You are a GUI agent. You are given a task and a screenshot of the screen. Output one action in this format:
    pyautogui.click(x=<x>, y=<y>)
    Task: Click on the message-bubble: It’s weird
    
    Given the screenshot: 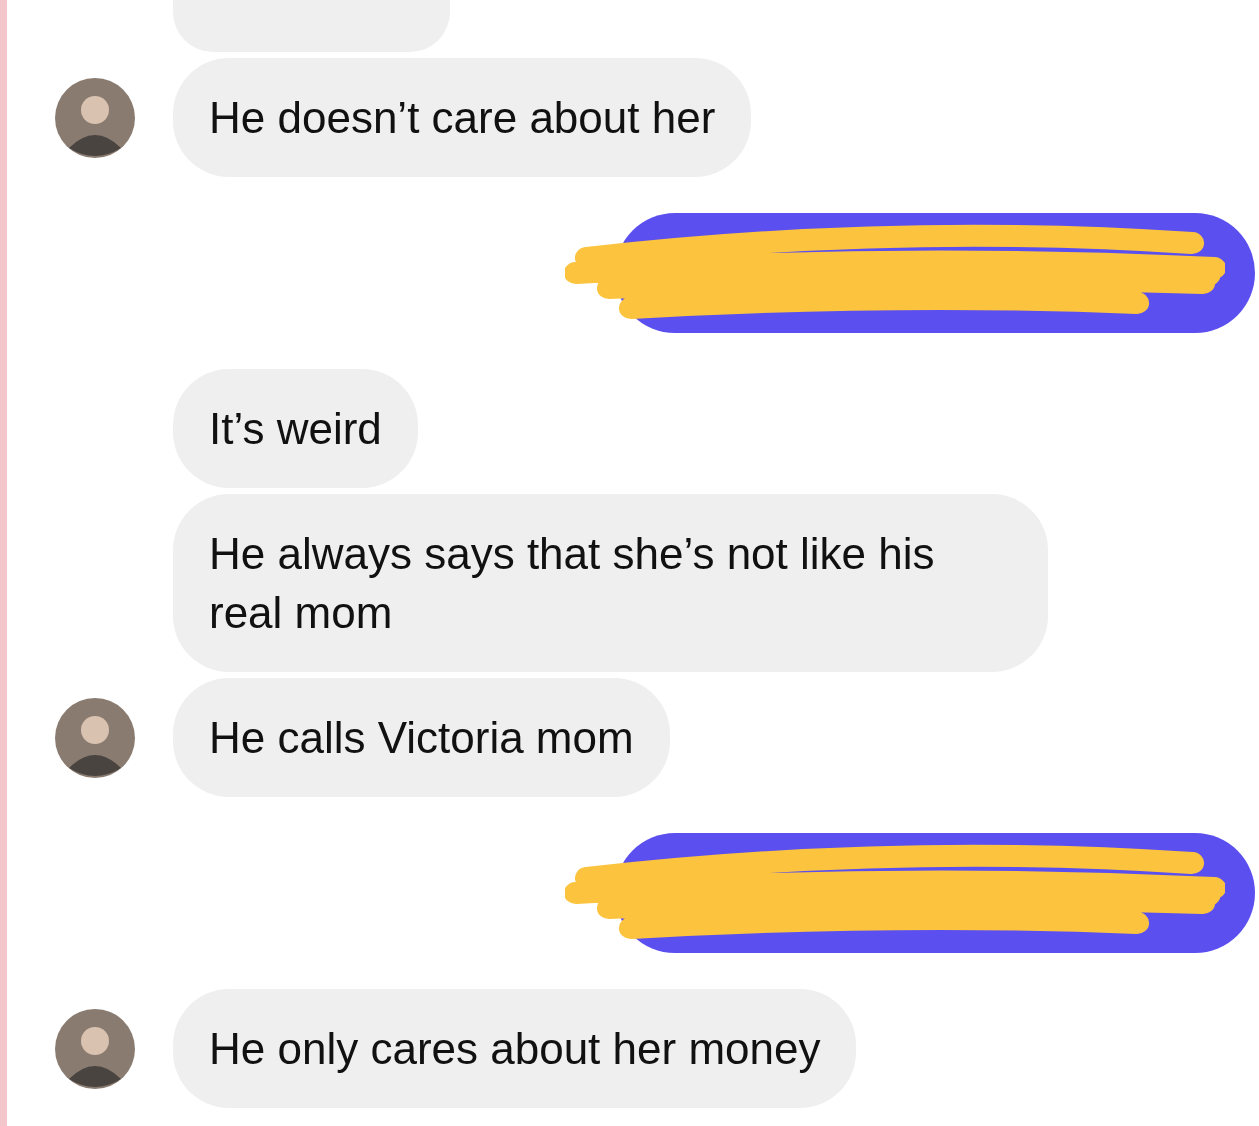 What is the action you would take?
    pyautogui.click(x=295, y=428)
    